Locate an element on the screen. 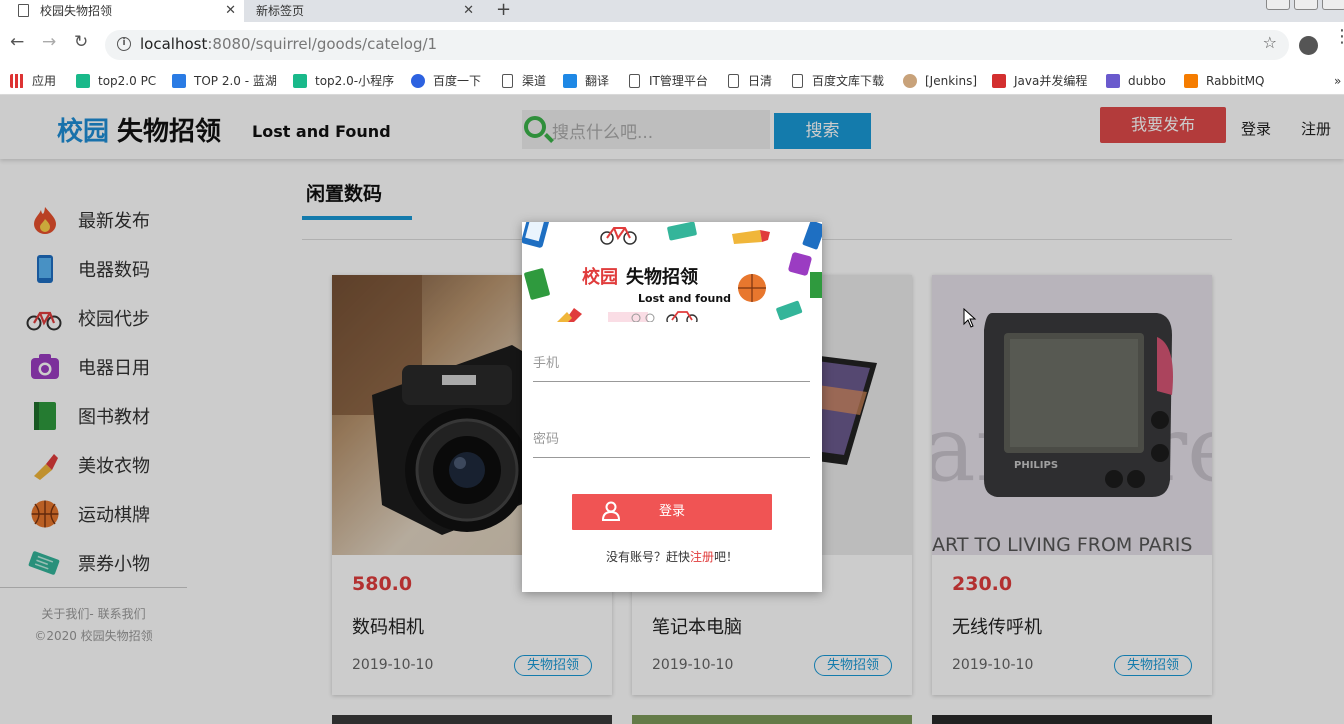 Image resolution: width=1344 pixels, height=724 pixels. bookmark-item: 渠道 is located at coordinates (523, 81).